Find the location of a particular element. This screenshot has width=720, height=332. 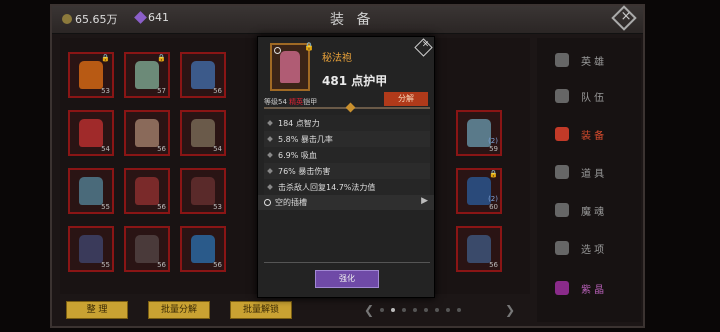

item-meta: 等级54 精英铠甲 is located at coordinates (290, 102).